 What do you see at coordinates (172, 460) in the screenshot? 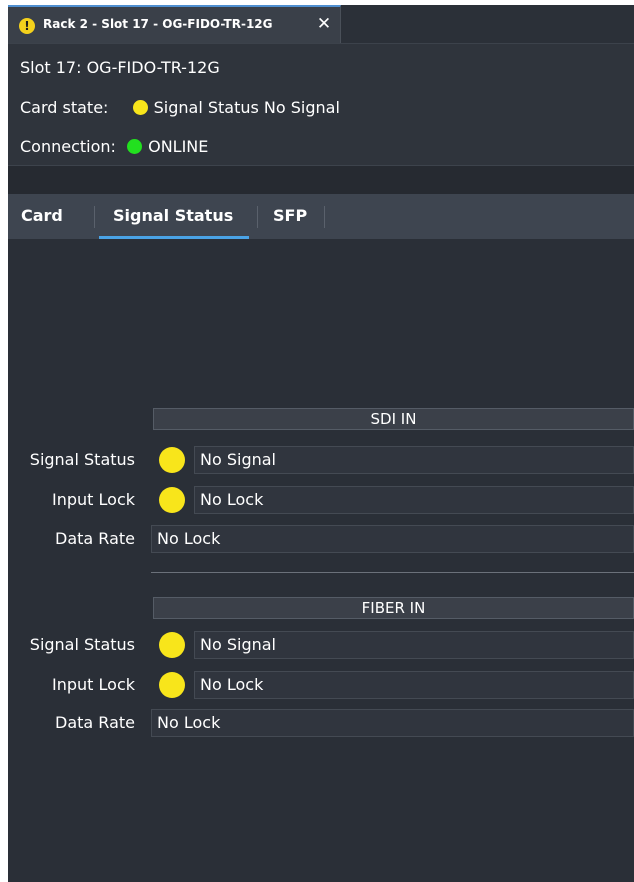
I see `sdi-signal-status-indicator-icon` at bounding box center [172, 460].